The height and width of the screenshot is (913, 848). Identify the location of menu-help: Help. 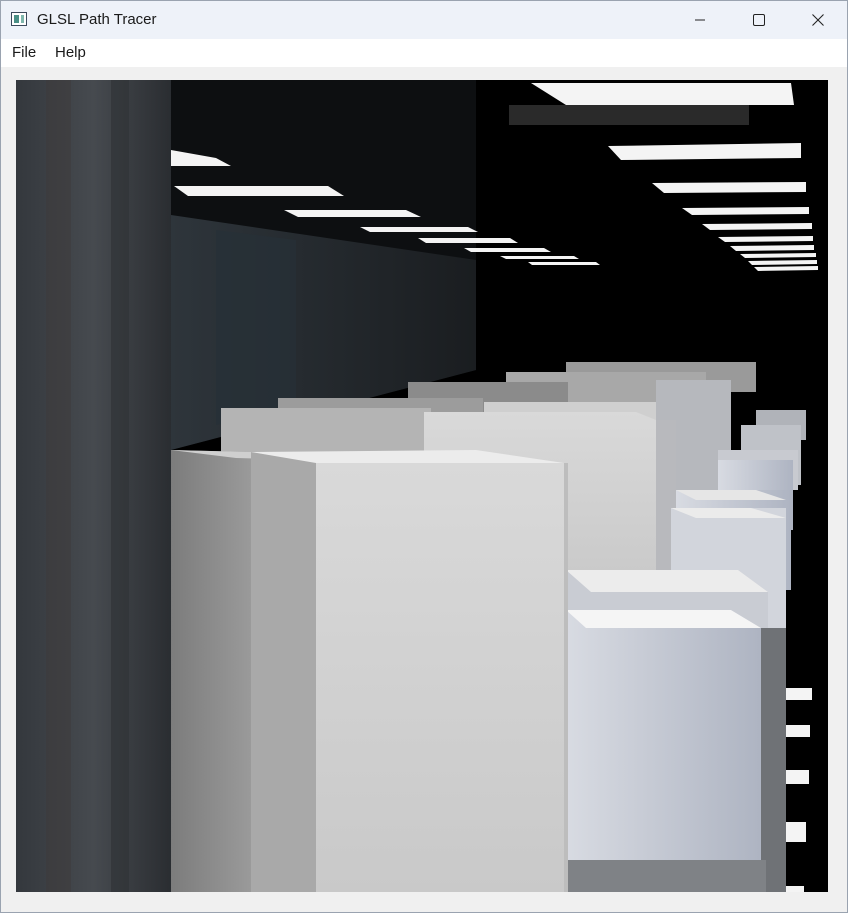
(70, 52).